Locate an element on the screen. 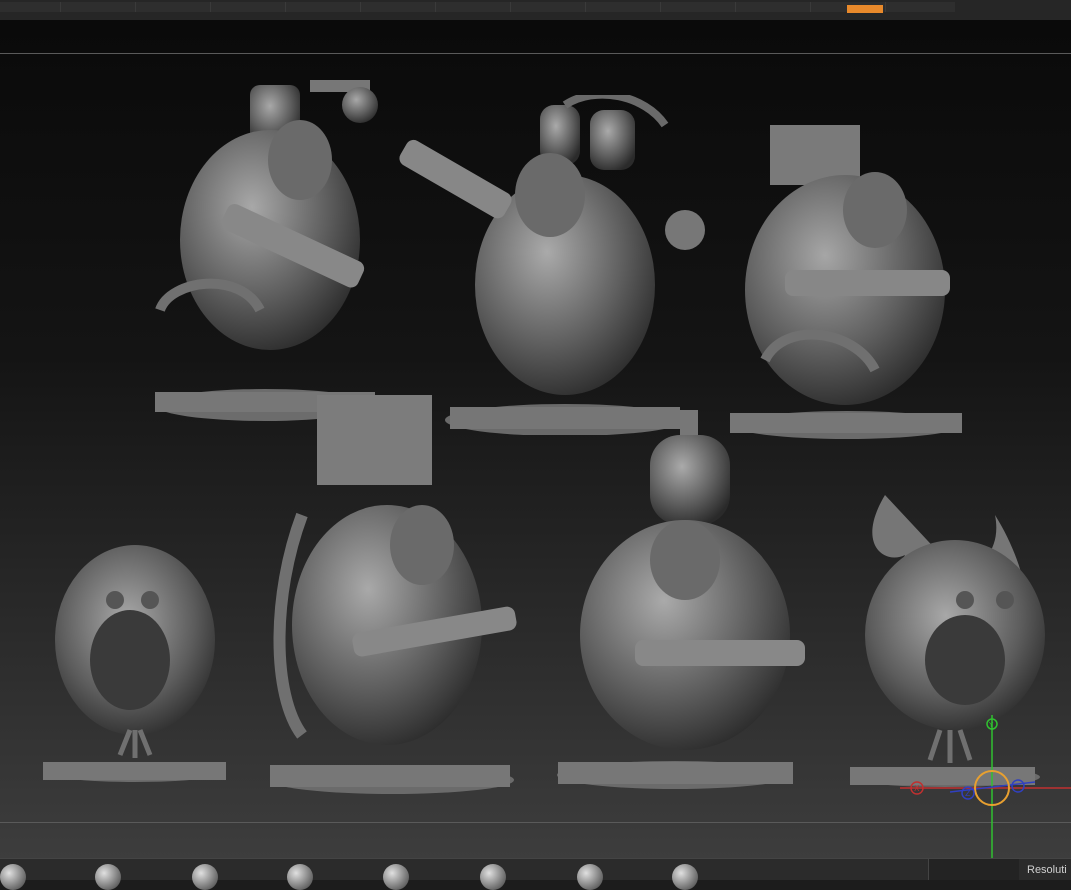 This screenshot has height=890, width=1071. ork-box-backpack-miniature is located at coordinates (847, 280).